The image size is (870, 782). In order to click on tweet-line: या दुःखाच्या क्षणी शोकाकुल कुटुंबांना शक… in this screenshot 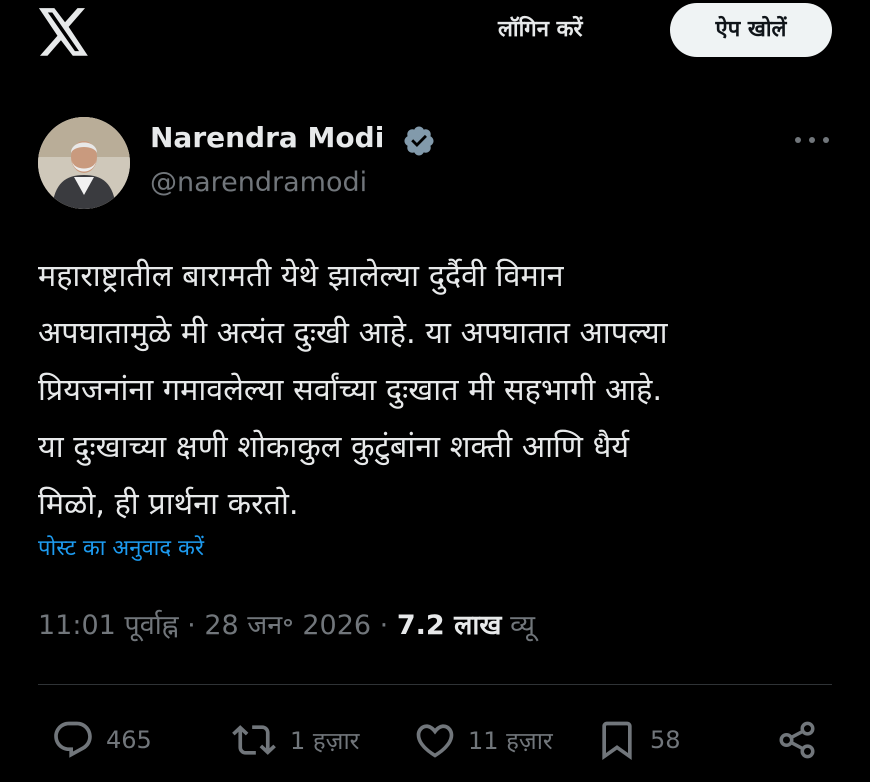, I will do `click(334, 447)`.